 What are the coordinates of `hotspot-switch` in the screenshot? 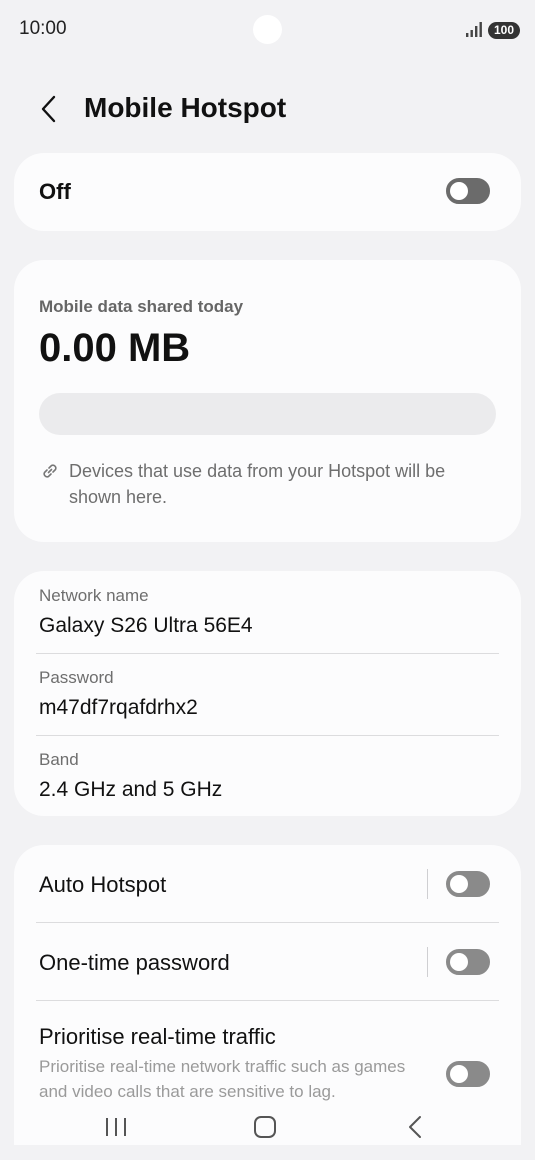 It's located at (468, 191).